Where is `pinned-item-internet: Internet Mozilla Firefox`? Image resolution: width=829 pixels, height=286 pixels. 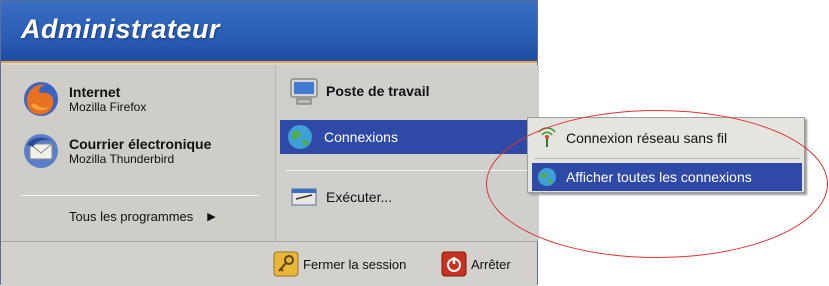
pinned-item-internet: Internet Mozilla Firefox is located at coordinates (83, 99).